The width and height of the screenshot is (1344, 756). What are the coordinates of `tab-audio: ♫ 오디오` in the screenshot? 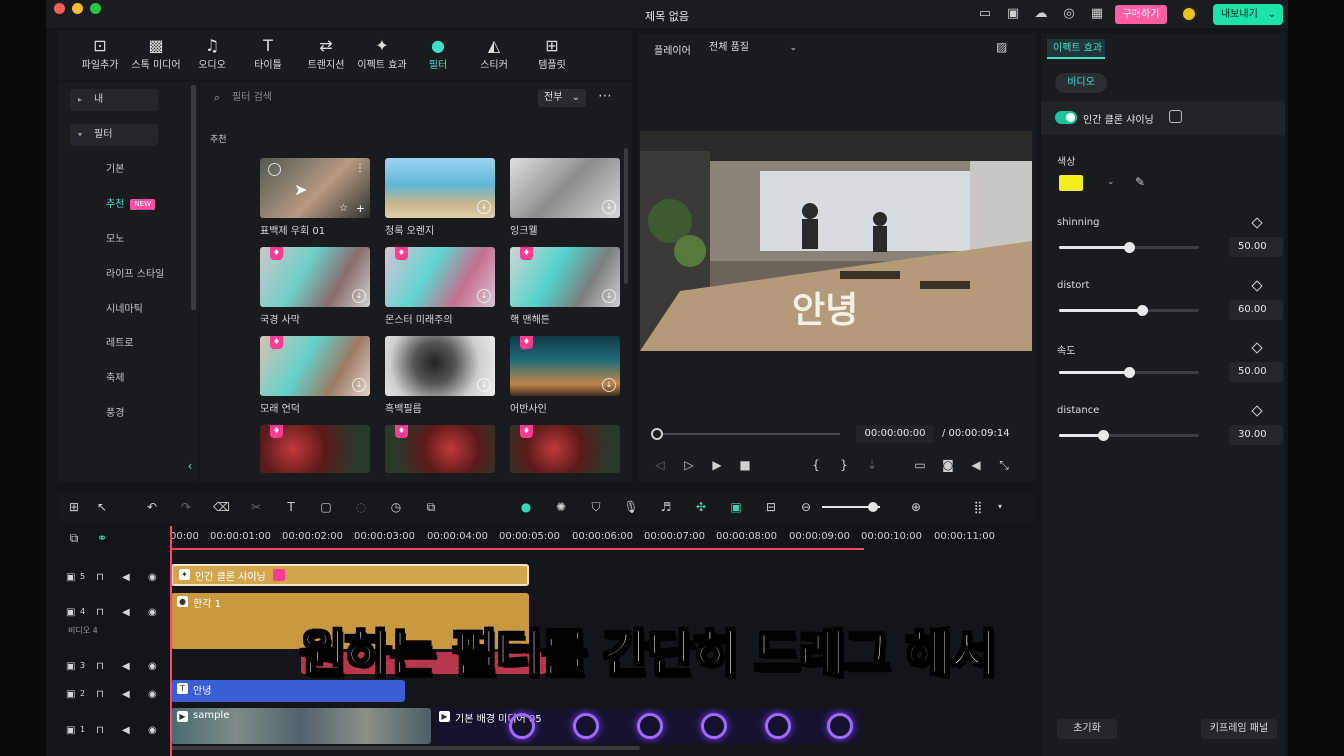 It's located at (212, 57).